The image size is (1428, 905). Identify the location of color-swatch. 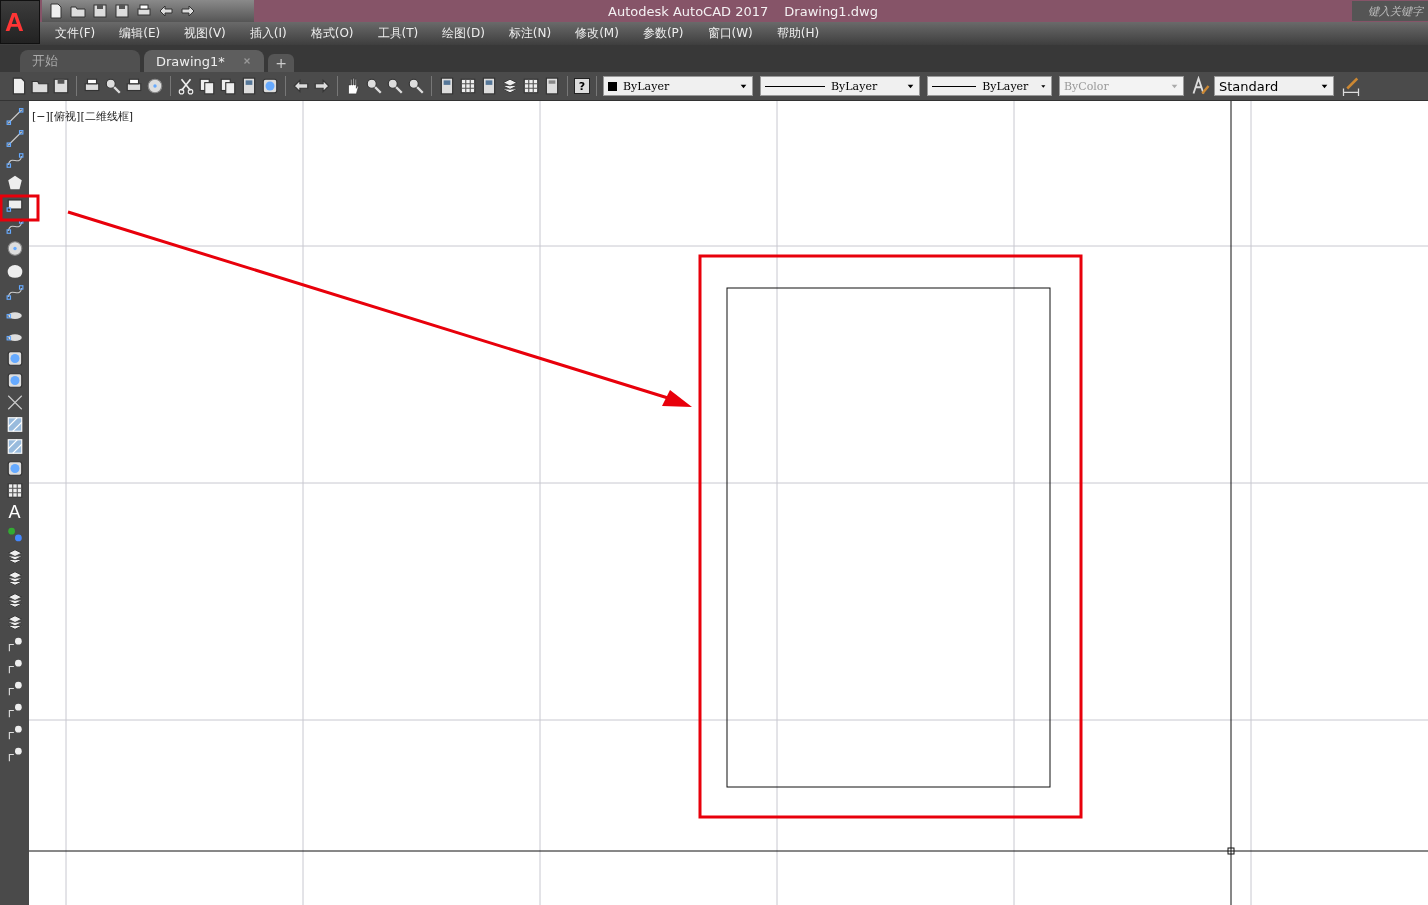
(612, 86).